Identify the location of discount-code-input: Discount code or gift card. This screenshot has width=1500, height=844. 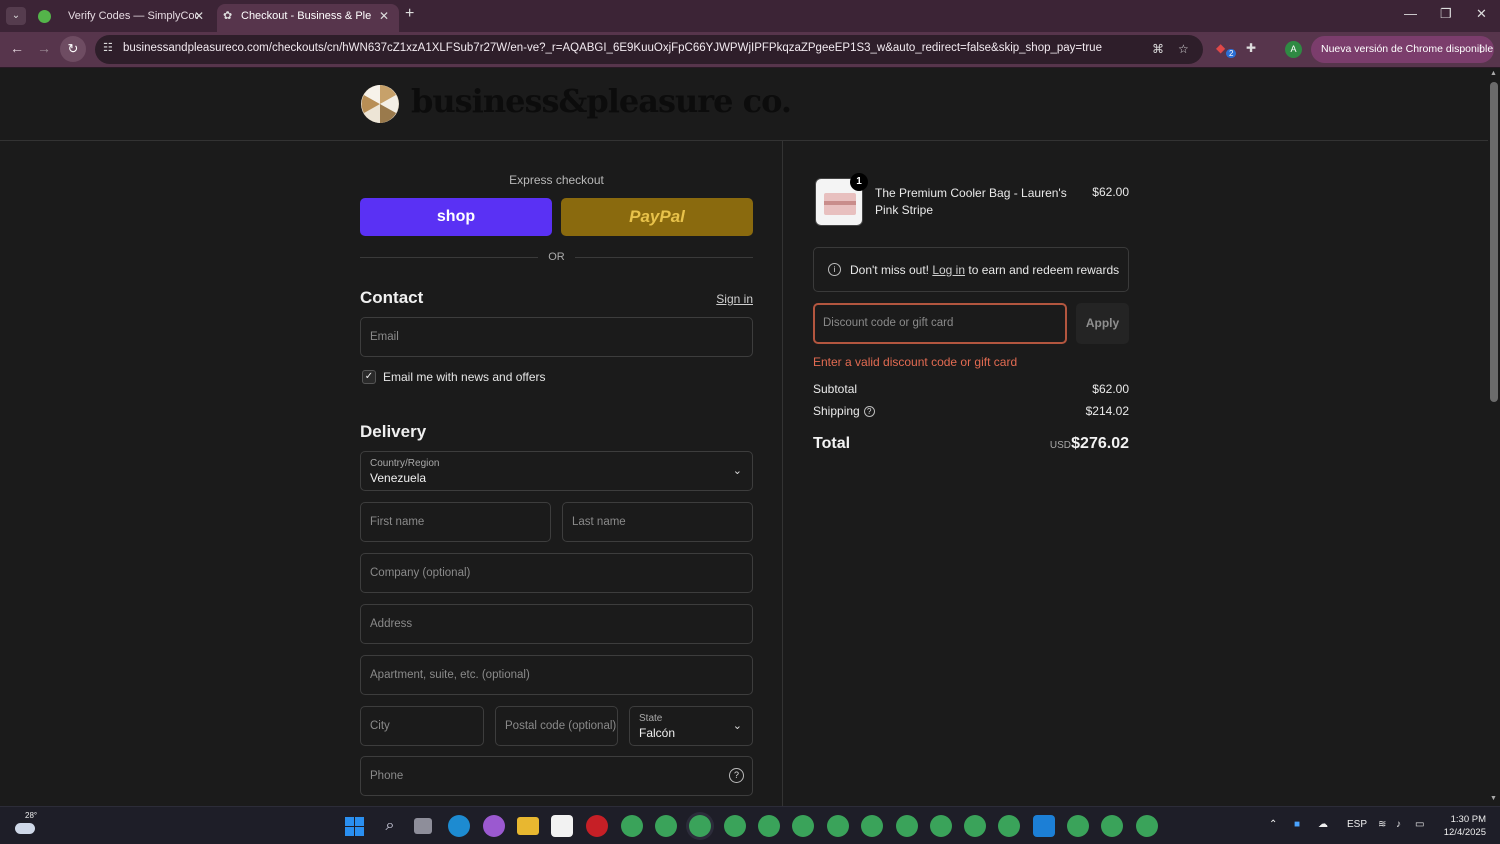
(940, 323).